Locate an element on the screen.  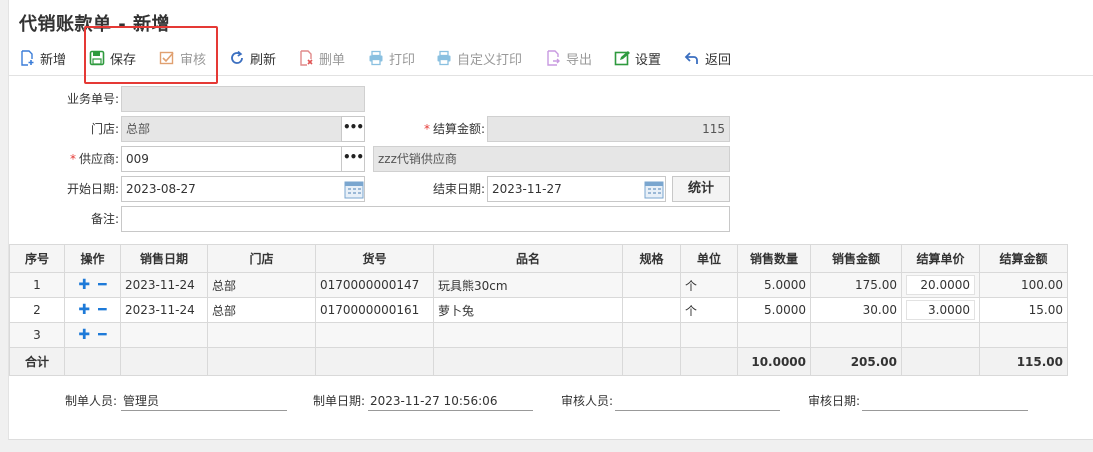
product-name-cell: 萝卜兔 is located at coordinates (528, 310).